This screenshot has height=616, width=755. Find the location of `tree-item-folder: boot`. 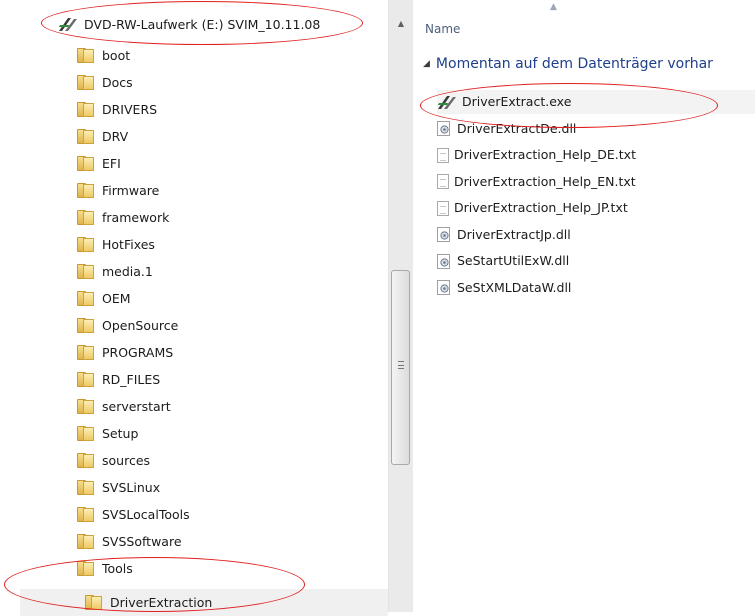

tree-item-folder: boot is located at coordinates (103, 55).